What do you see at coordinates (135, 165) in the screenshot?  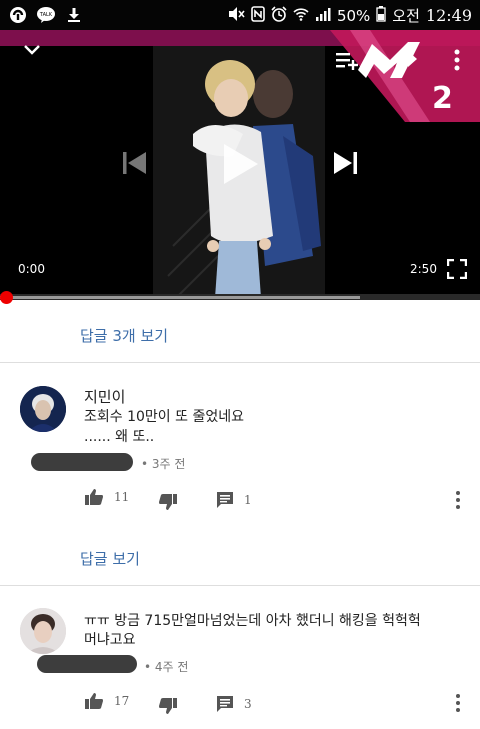 I see `previous-icon` at bounding box center [135, 165].